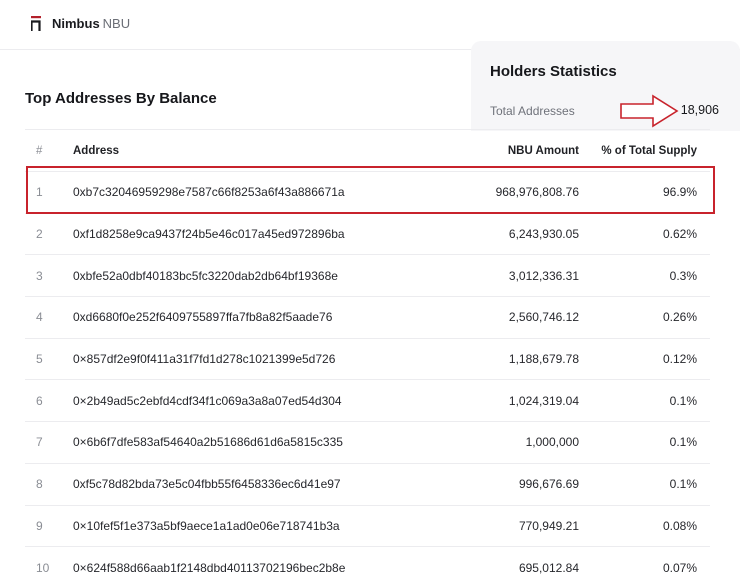 The image size is (740, 582). I want to click on row-rank: 1, so click(39, 192).